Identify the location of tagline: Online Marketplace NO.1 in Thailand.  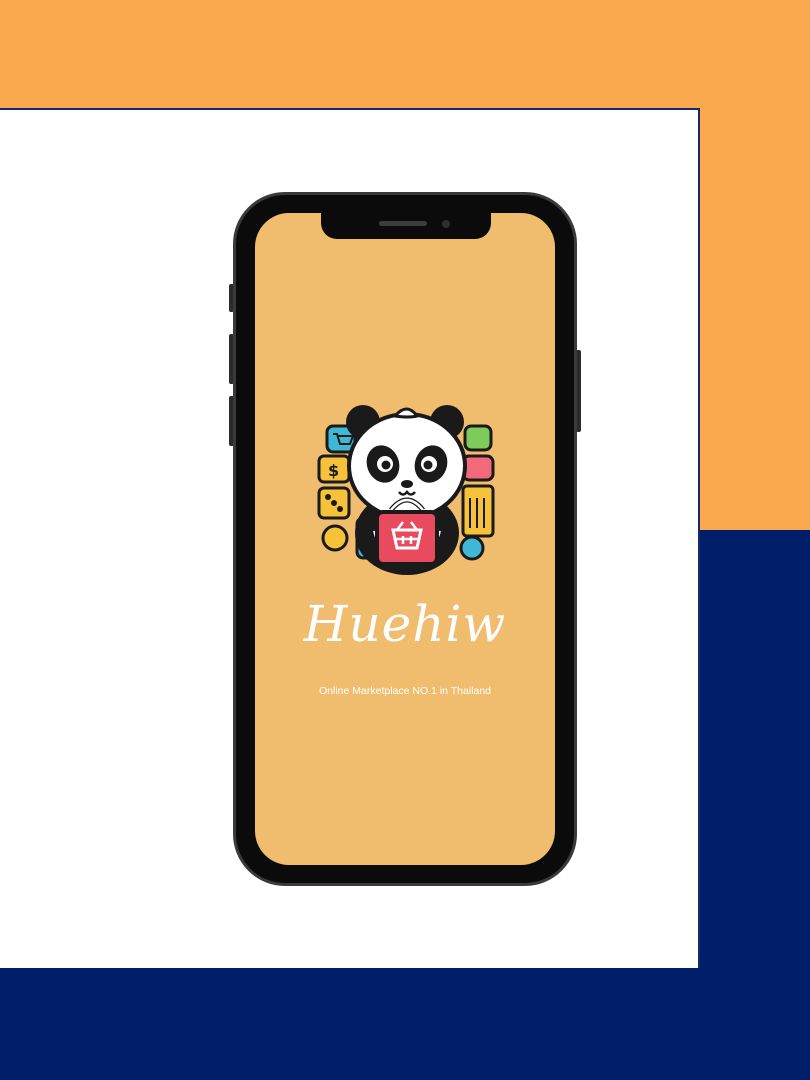
(405, 691).